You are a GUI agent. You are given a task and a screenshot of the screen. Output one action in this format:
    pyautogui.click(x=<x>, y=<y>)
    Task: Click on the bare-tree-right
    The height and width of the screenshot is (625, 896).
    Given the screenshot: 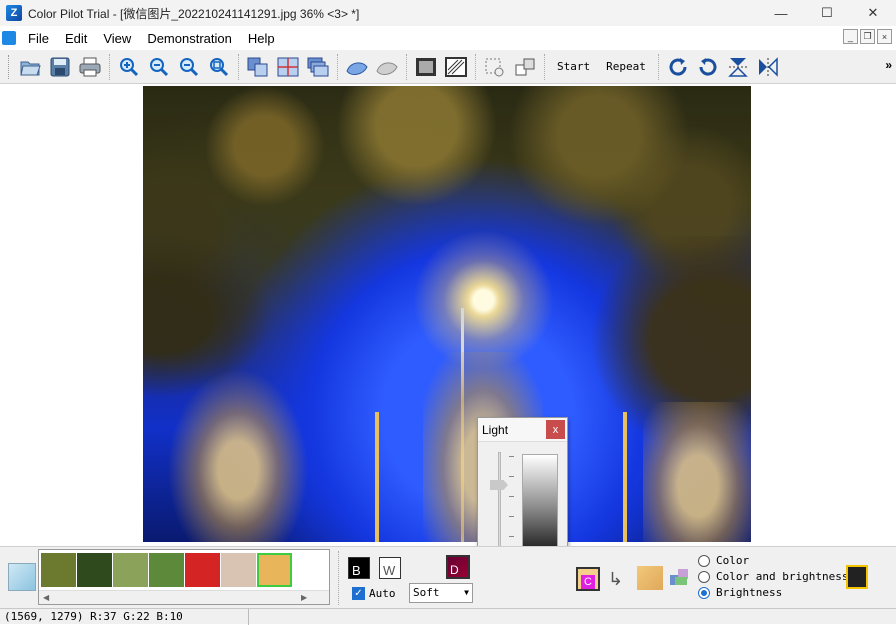 What is the action you would take?
    pyautogui.click(x=697, y=472)
    